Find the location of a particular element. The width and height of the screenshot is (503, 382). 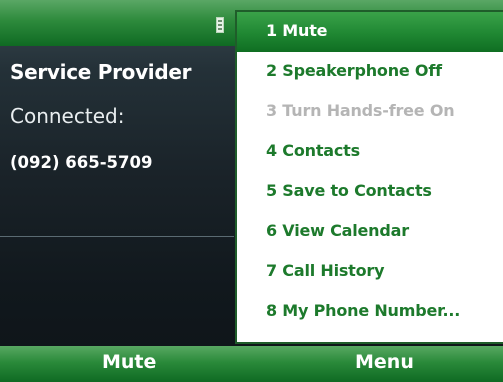

carrier-name: Service Provider is located at coordinates (101, 72).